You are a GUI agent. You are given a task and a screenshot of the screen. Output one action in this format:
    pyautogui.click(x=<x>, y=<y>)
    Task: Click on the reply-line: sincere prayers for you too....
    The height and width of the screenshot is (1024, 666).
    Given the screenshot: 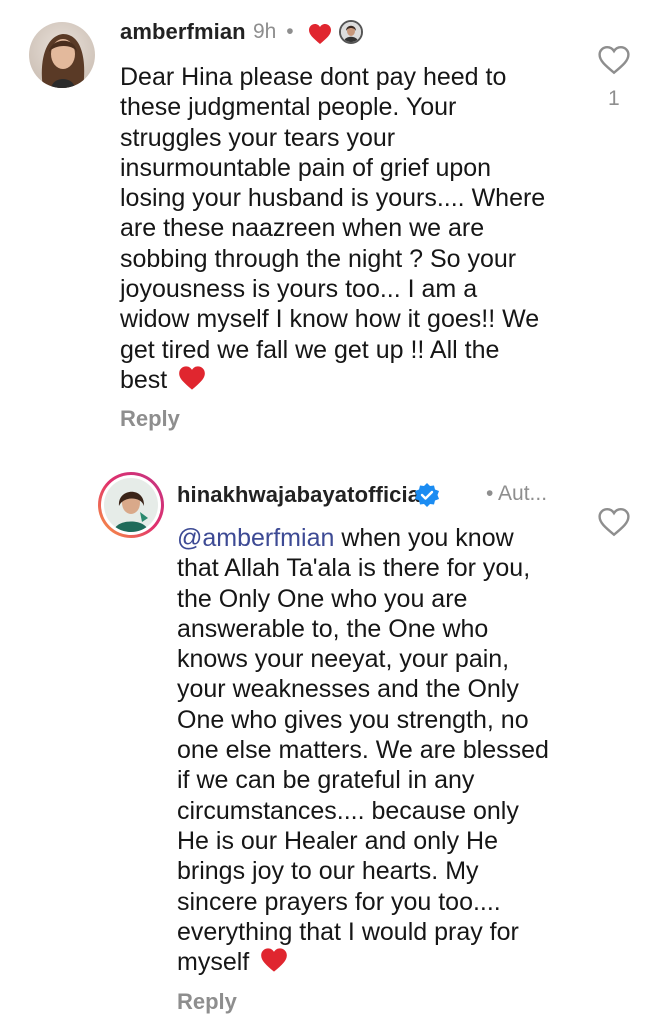 What is the action you would take?
    pyautogui.click(x=339, y=901)
    